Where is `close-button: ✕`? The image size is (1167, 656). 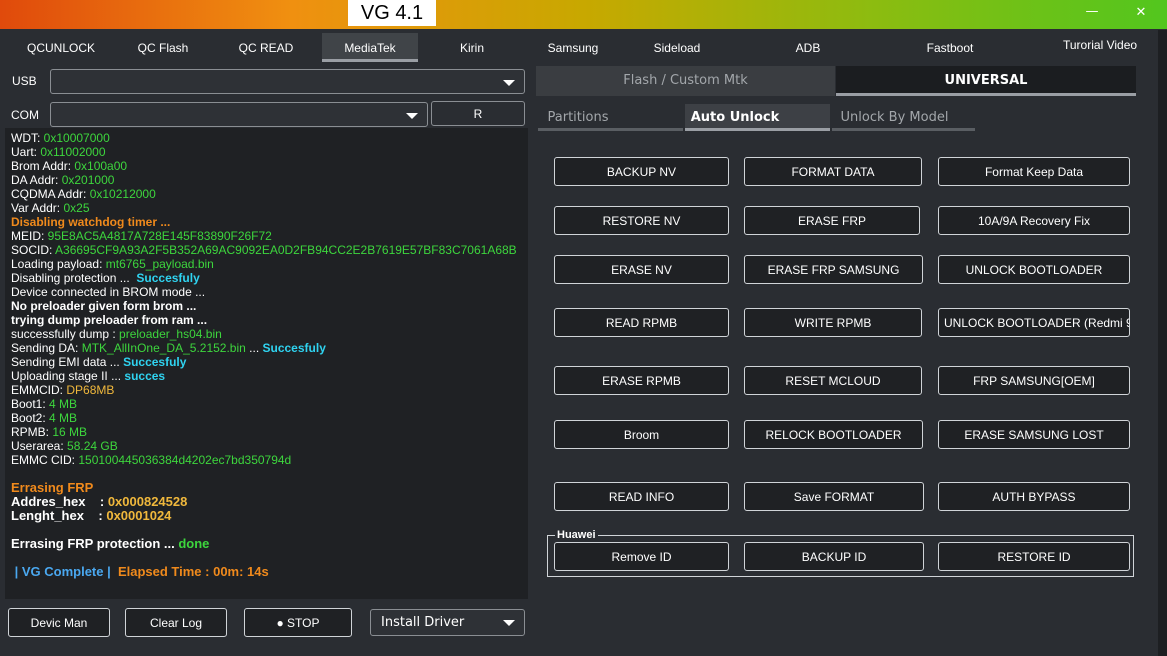
close-button: ✕ is located at coordinates (1141, 12).